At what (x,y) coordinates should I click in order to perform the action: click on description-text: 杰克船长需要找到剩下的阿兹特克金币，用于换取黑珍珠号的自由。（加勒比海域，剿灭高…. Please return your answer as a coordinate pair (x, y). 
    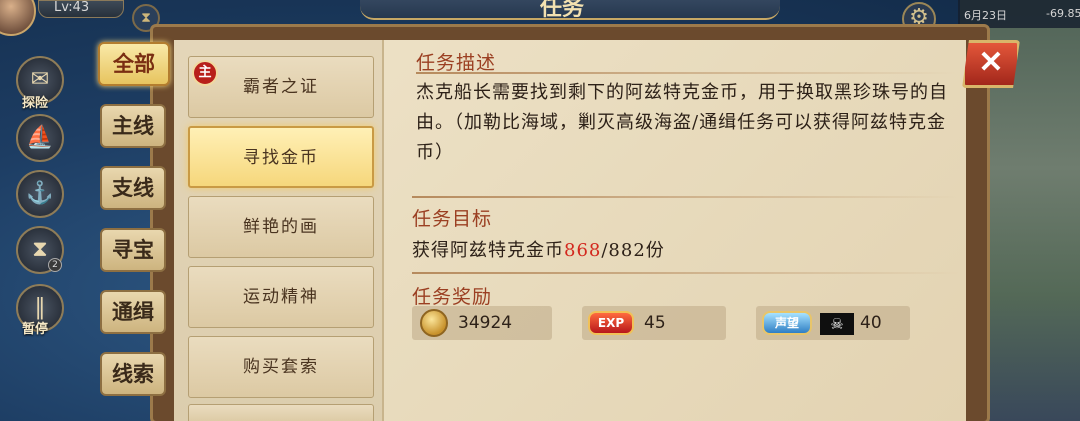
    Looking at the image, I should click on (682, 122).